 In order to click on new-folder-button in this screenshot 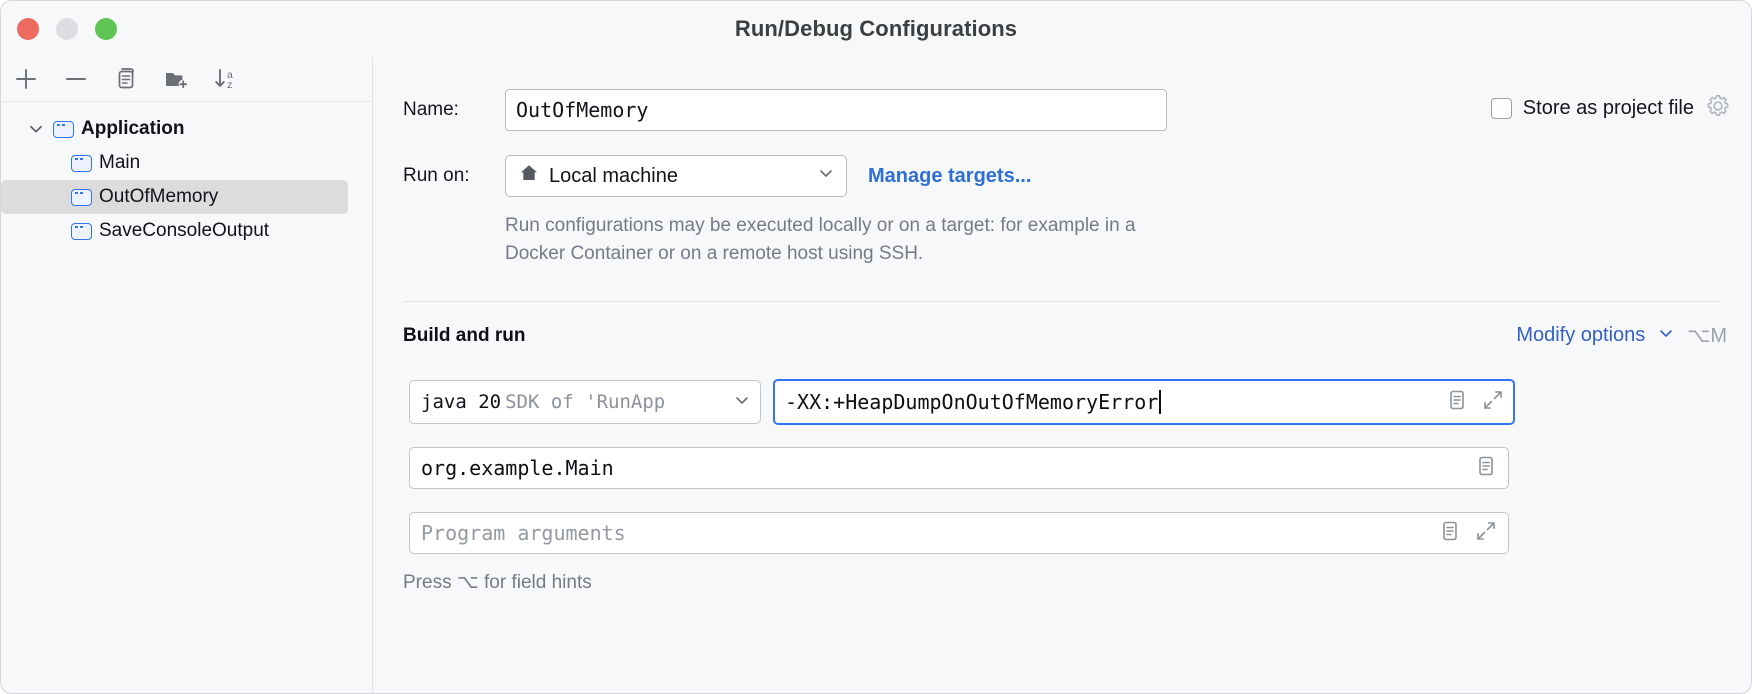, I will do `click(176, 79)`.